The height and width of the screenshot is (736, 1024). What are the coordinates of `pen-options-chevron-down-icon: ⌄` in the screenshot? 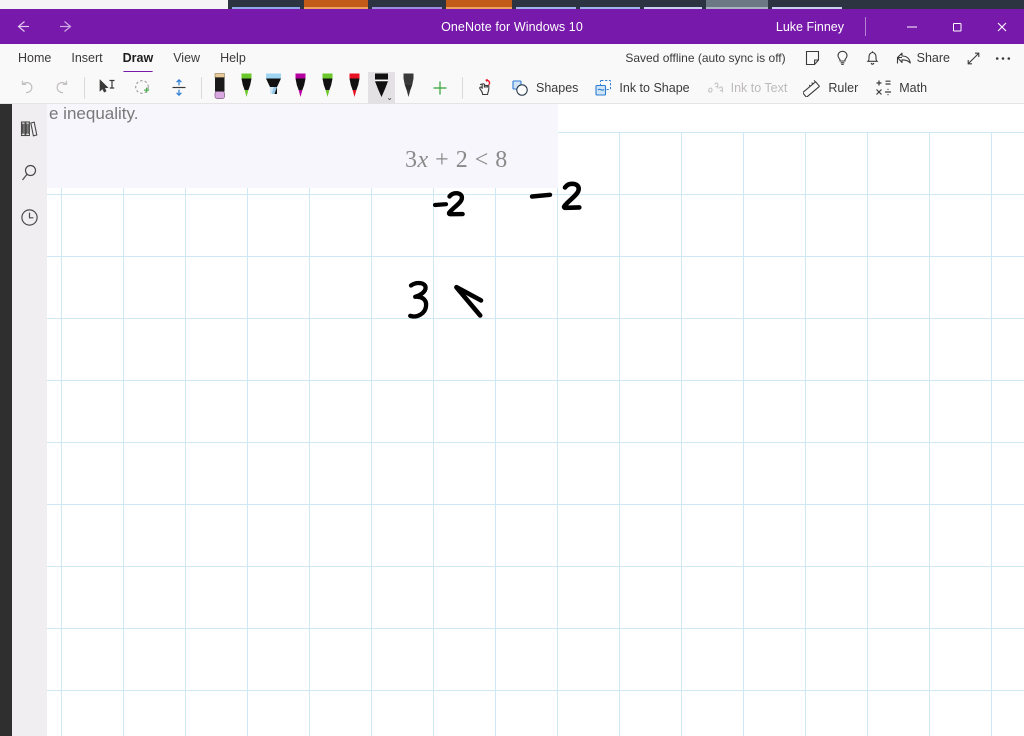 It's located at (389, 97).